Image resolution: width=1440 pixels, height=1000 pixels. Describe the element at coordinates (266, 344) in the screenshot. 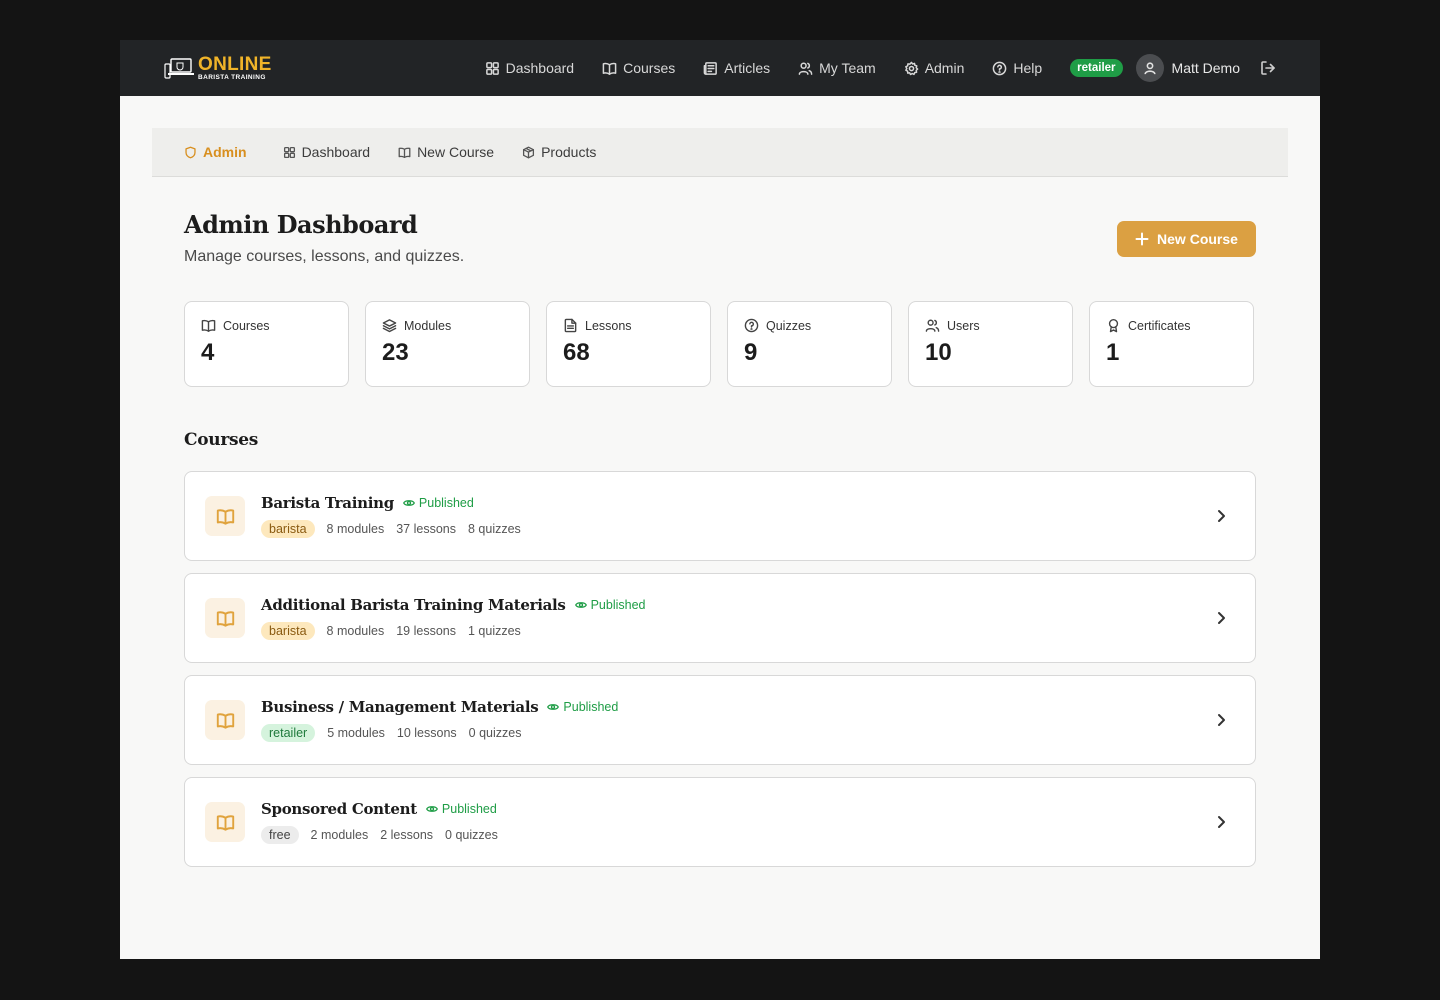

I see `stat-card-courses: Courses 4` at that location.